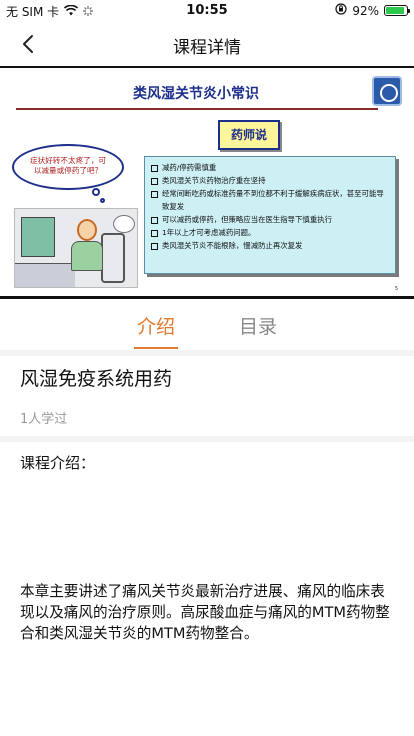  I want to click on nav-bar: 课程详情, so click(207, 44).